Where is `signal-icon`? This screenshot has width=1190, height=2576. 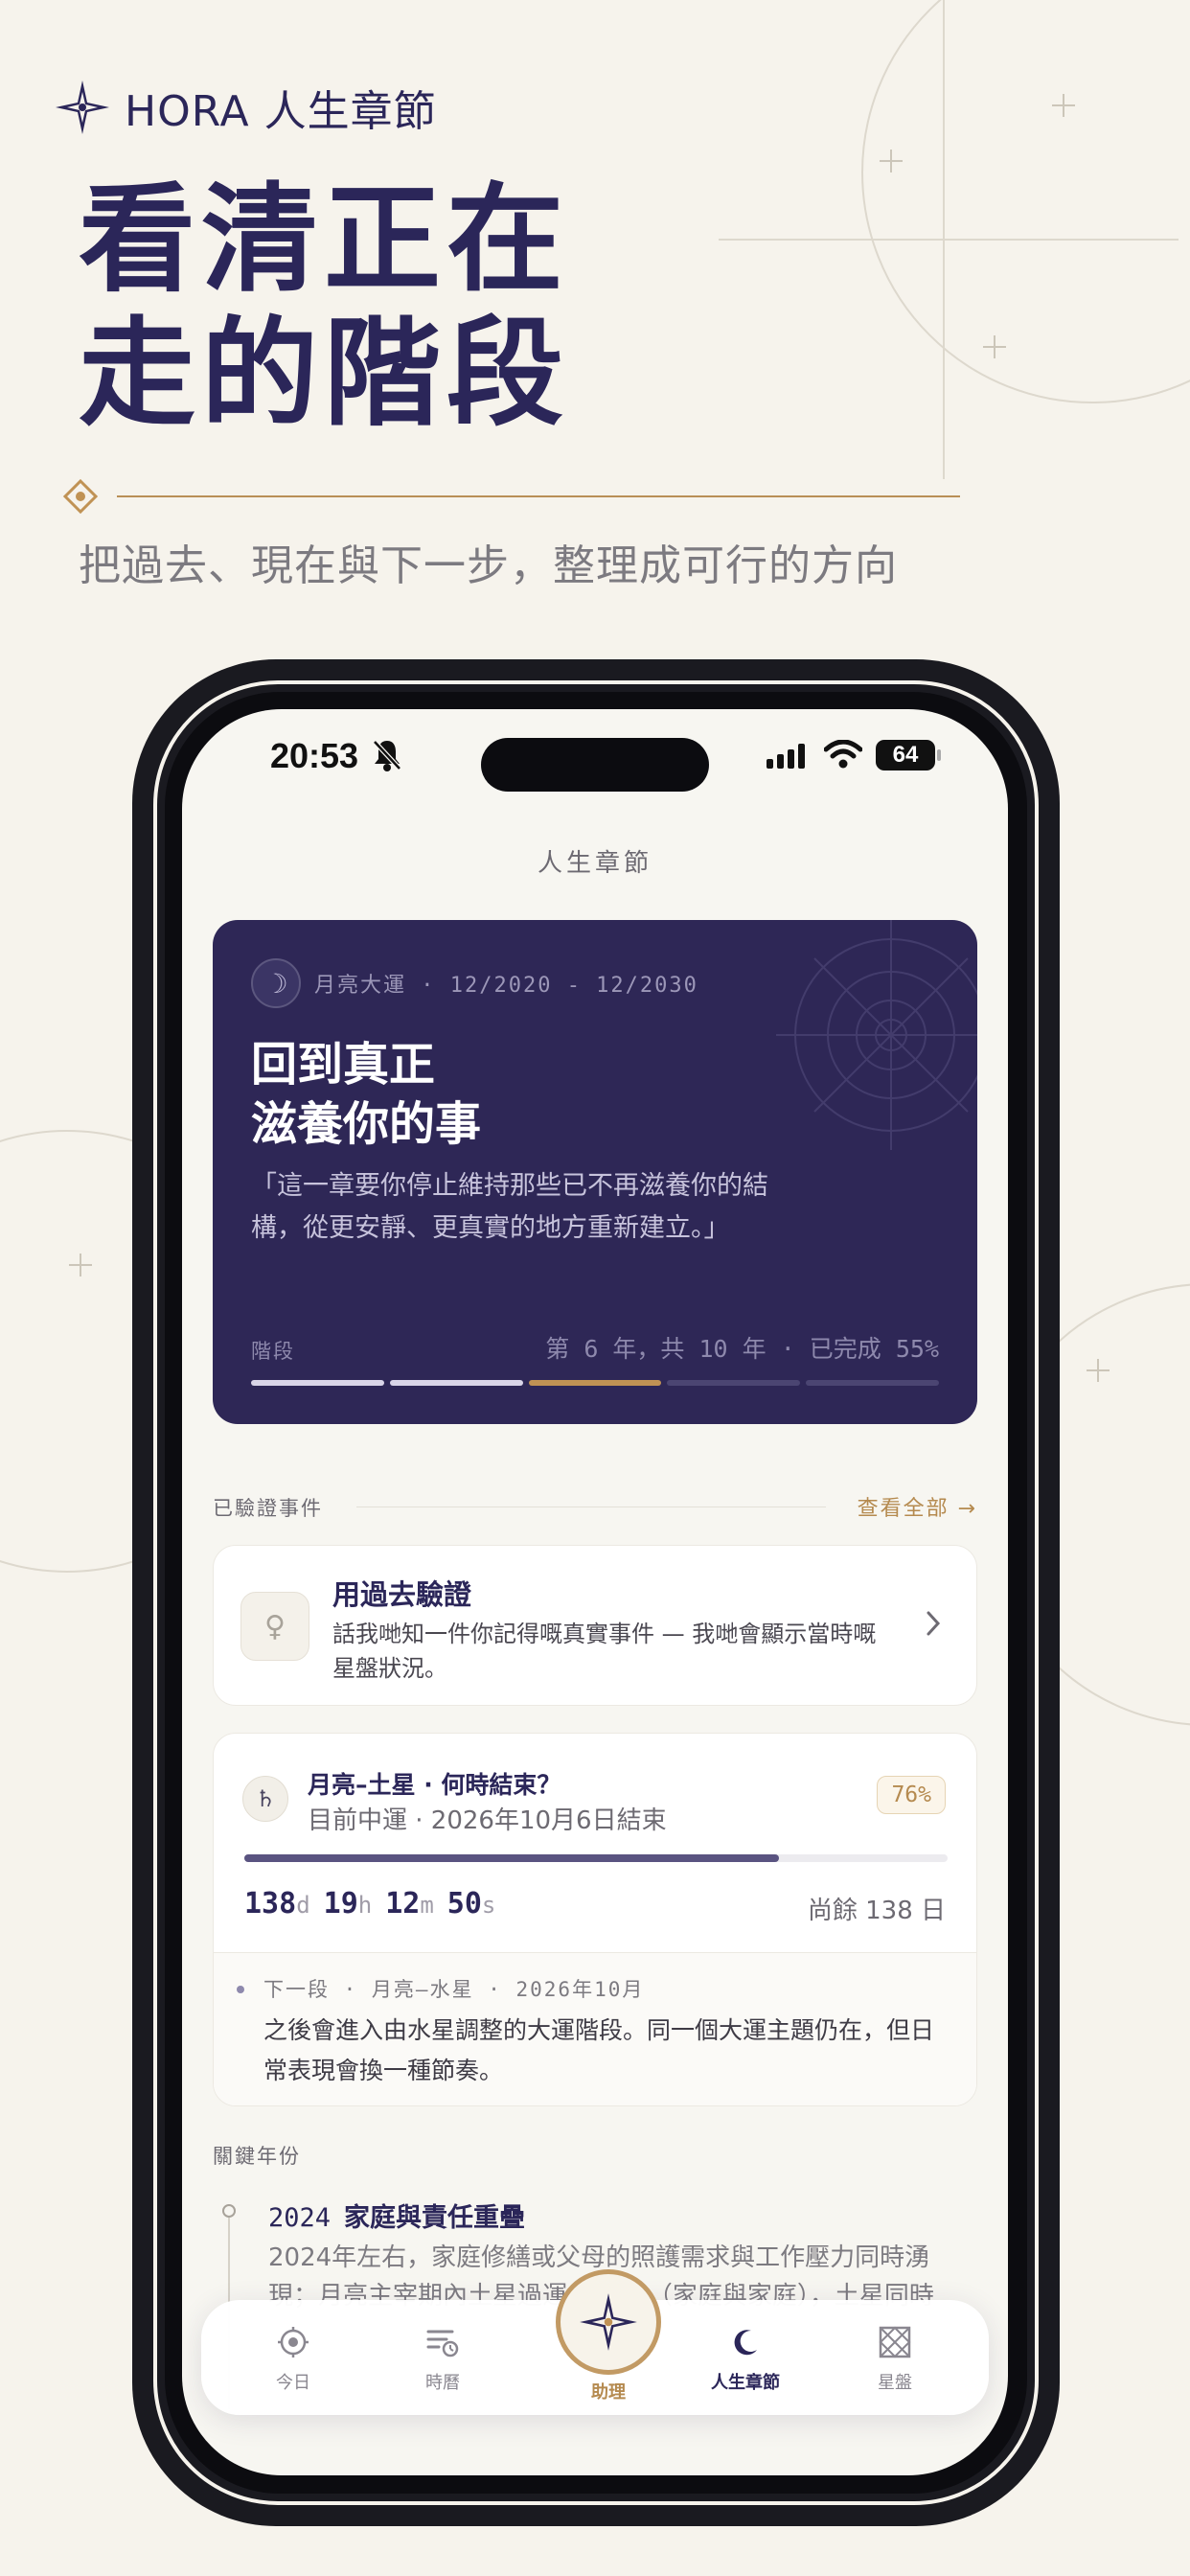
signal-icon is located at coordinates (786, 757).